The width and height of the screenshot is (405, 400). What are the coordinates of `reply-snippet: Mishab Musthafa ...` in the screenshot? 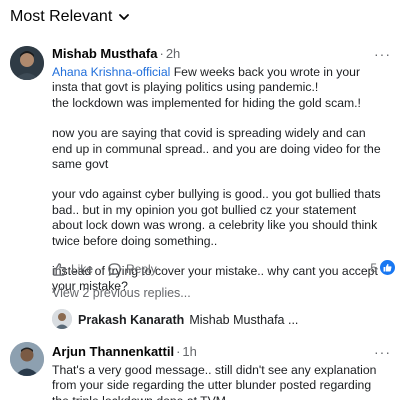 It's located at (244, 320).